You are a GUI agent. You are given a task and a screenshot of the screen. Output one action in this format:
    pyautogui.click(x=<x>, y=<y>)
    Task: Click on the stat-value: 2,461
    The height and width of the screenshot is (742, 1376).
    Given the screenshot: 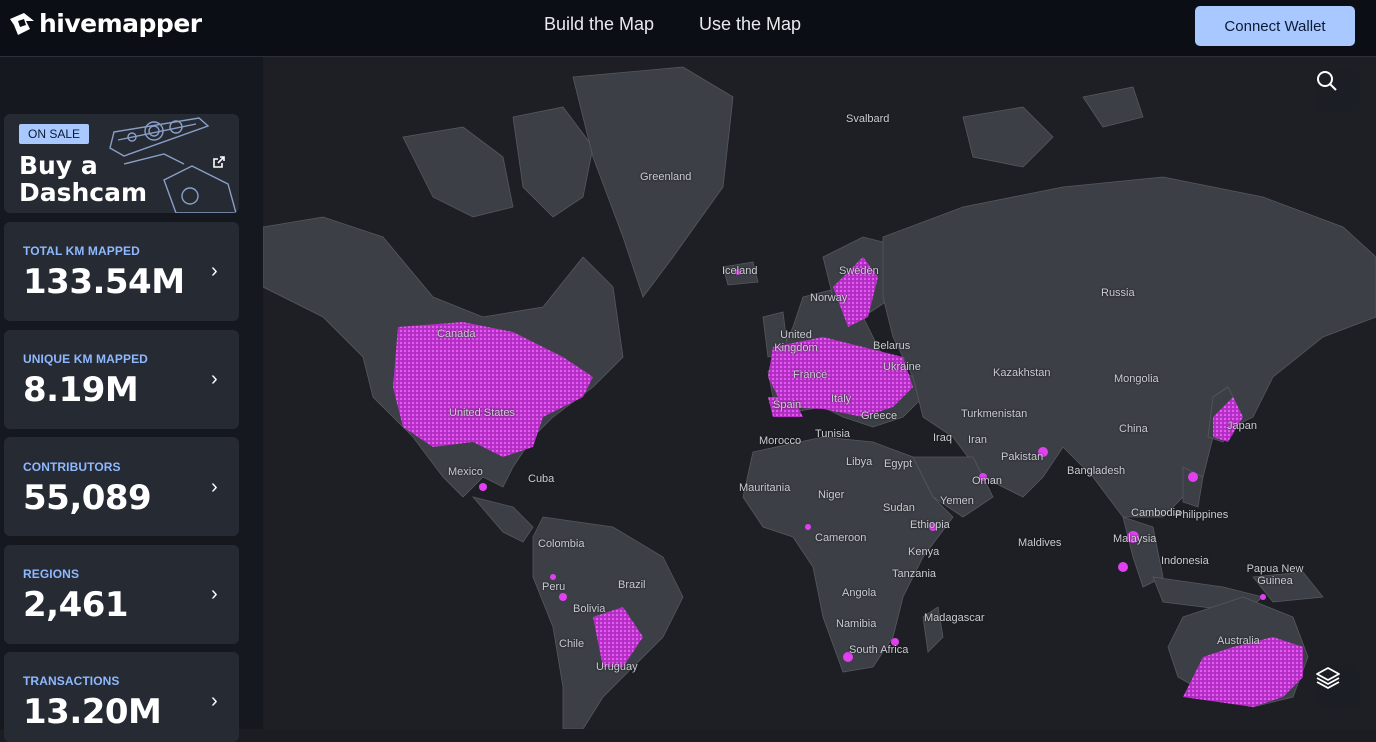 What is the action you would take?
    pyautogui.click(x=76, y=605)
    